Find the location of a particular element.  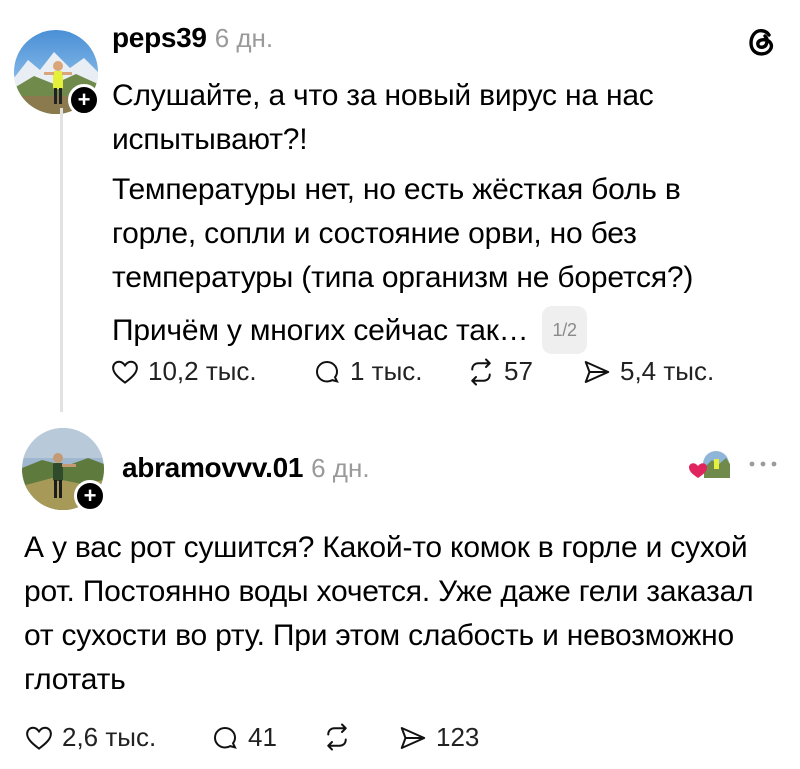

threads-logo-icon is located at coordinates (762, 42).